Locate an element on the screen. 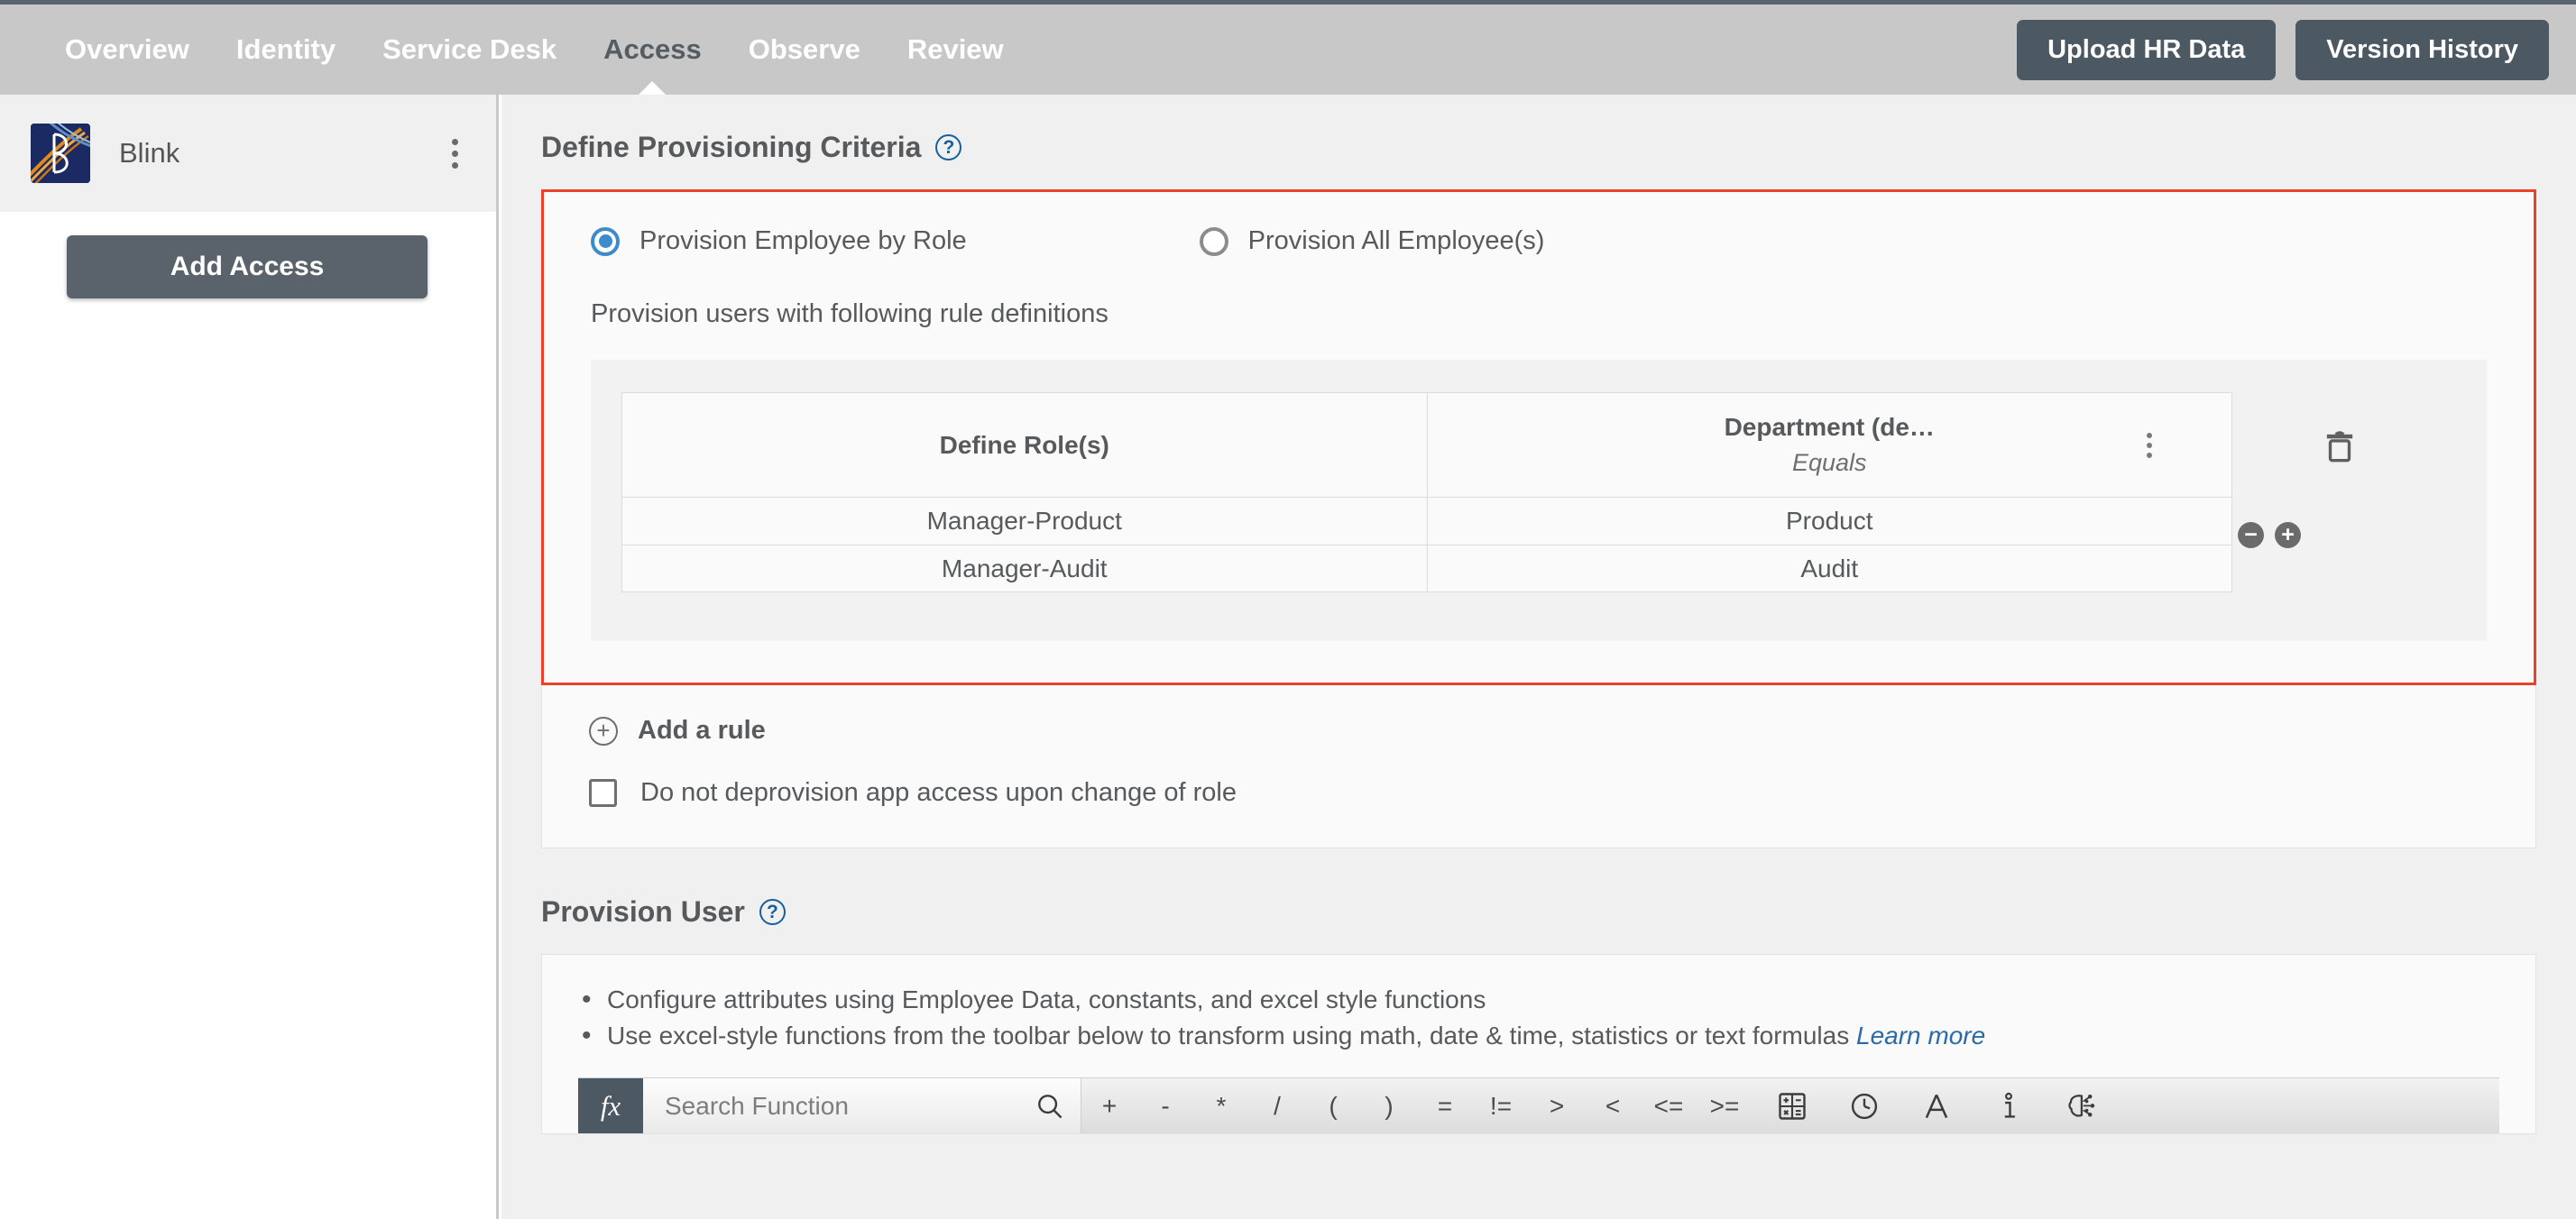 The image size is (2576, 1219). formula-category-icons is located at coordinates (1936, 1105).